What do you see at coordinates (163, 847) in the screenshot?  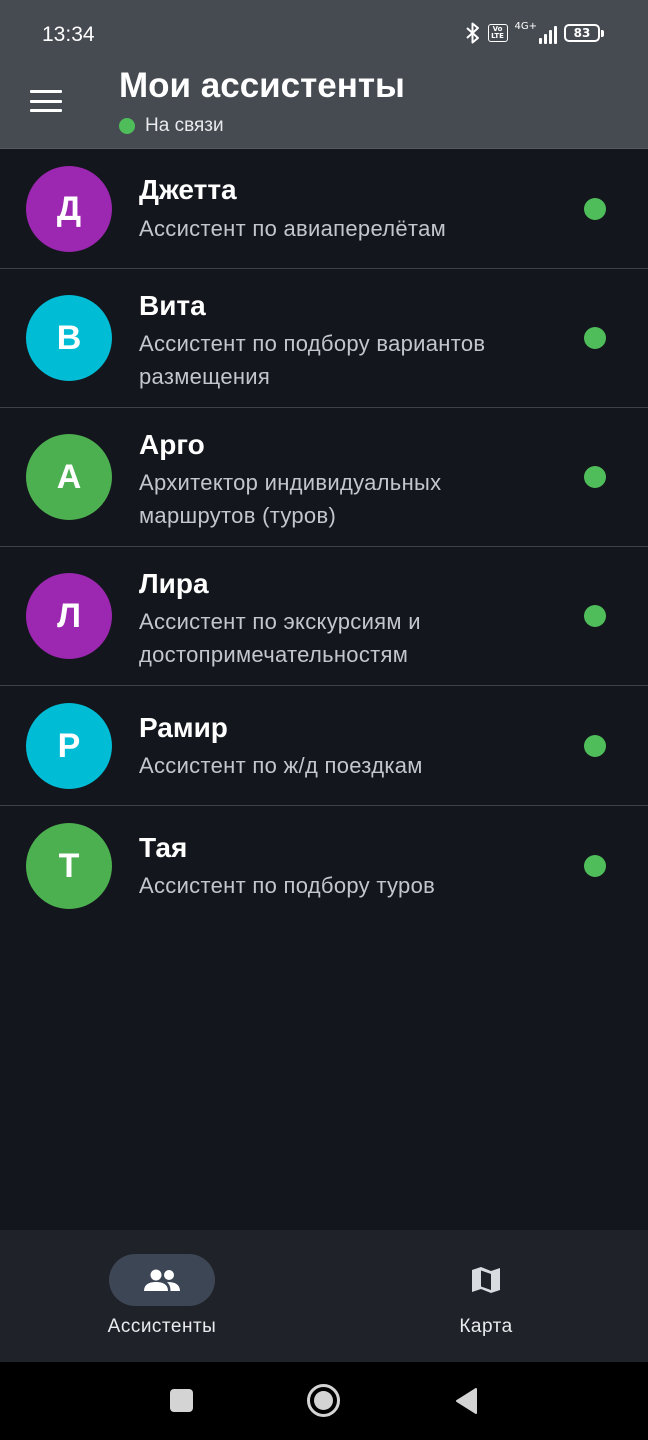 I see `assistant-name: Тая` at bounding box center [163, 847].